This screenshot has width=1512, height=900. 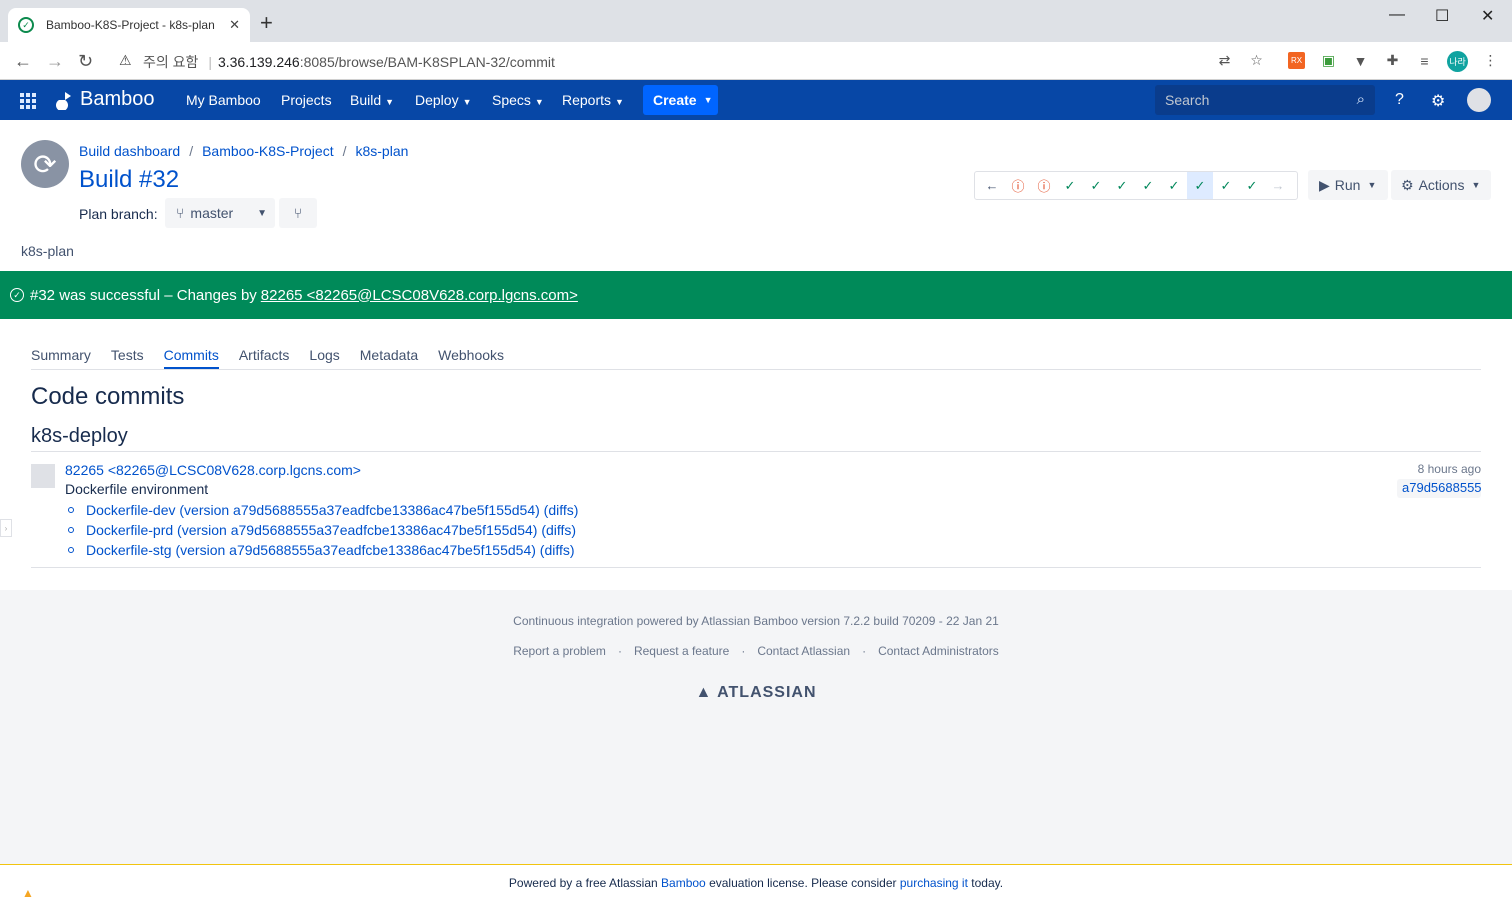 I want to click on tab-metadata: Metadata, so click(x=389, y=358).